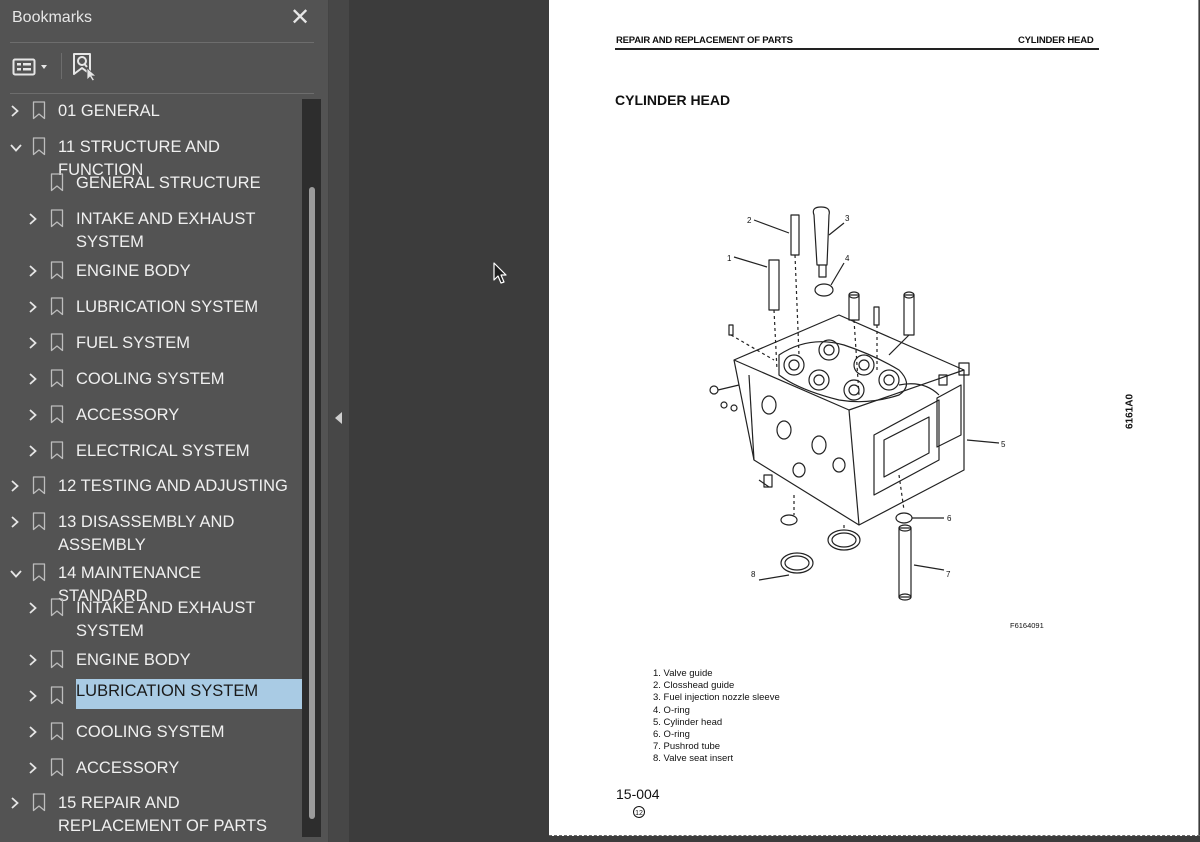 This screenshot has width=1200, height=842. I want to click on bookmark-label: 12 TESTING AND ADJUSTING, so click(173, 486).